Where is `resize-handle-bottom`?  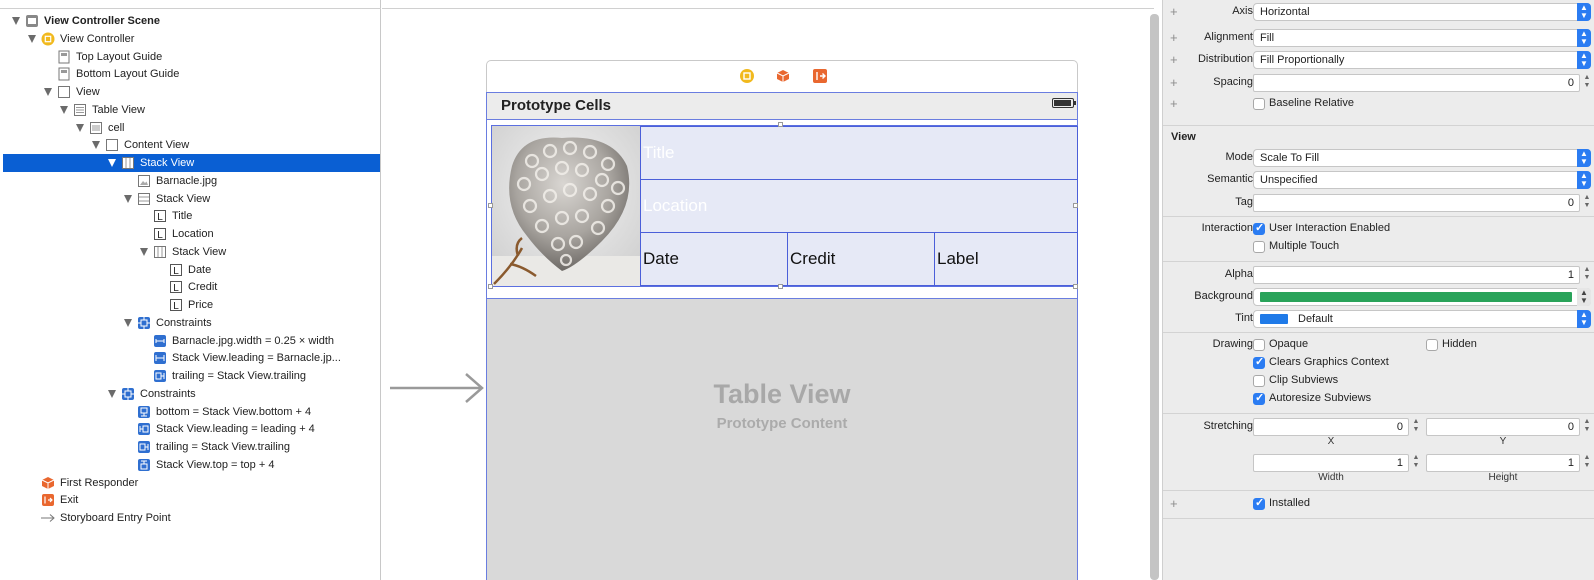
resize-handle-bottom is located at coordinates (780, 286).